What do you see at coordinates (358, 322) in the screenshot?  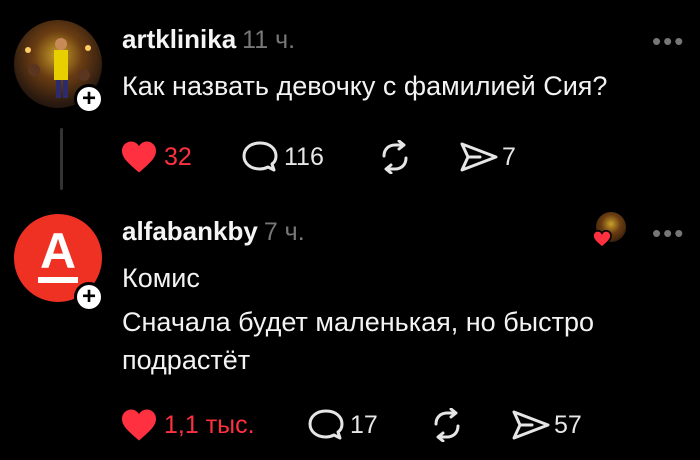 I see `reply-text-line-2: Сначала будет маленькая, но быстро` at bounding box center [358, 322].